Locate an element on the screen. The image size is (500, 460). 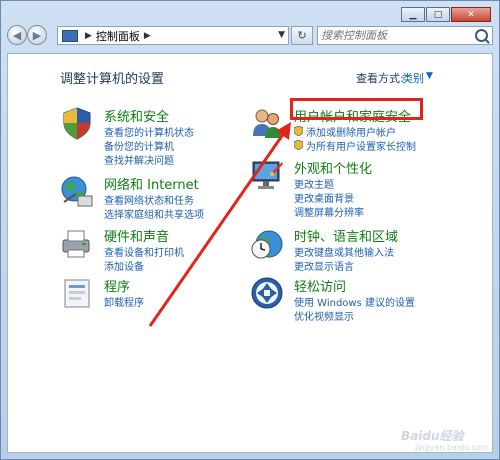
link-view-computer-status: 查看您的计算机状态 is located at coordinates (149, 131).